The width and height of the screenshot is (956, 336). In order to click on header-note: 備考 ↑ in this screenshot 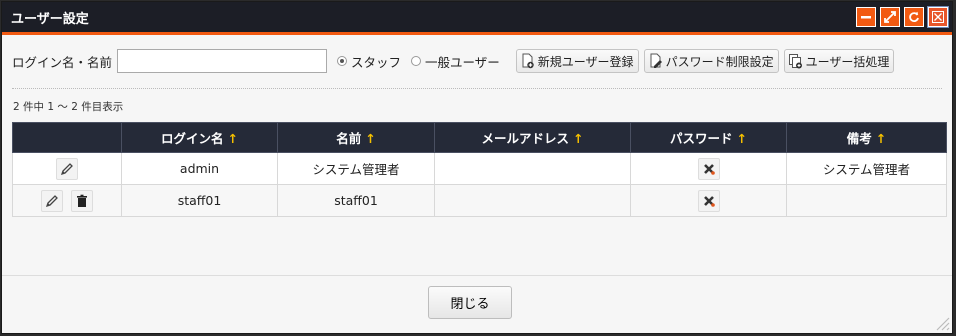, I will do `click(866, 137)`.